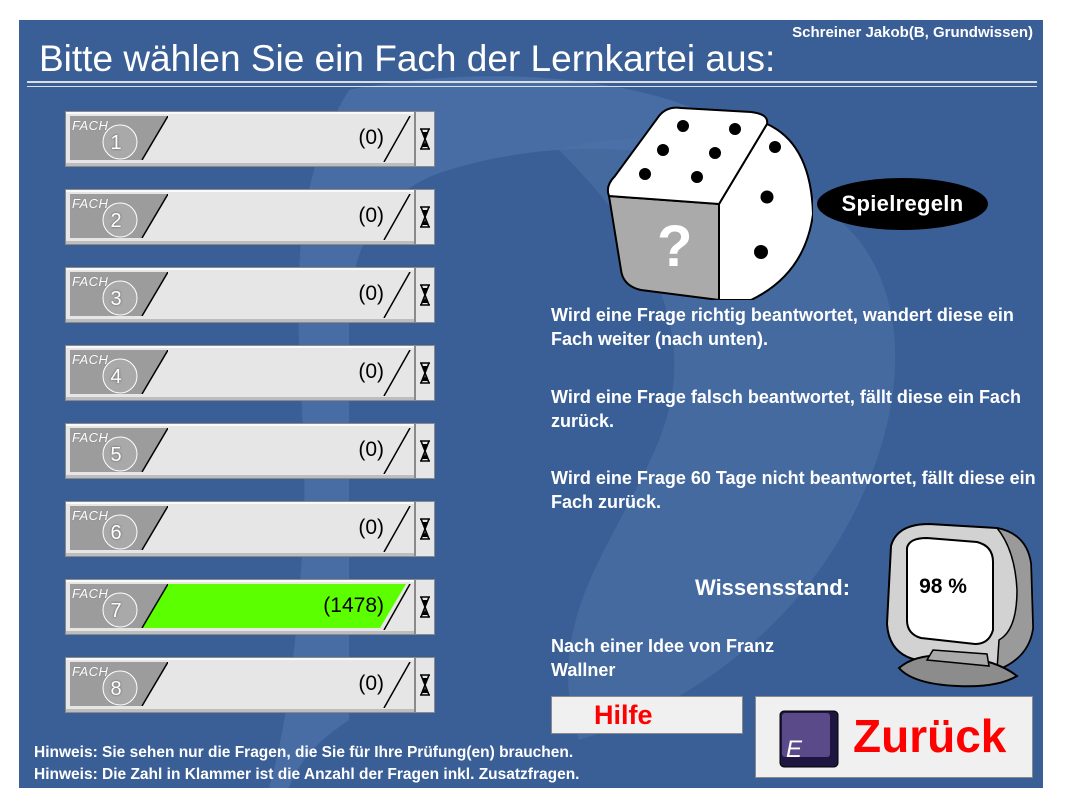  Describe the element at coordinates (709, 203) in the screenshot. I see `dice-icon: ?` at that location.